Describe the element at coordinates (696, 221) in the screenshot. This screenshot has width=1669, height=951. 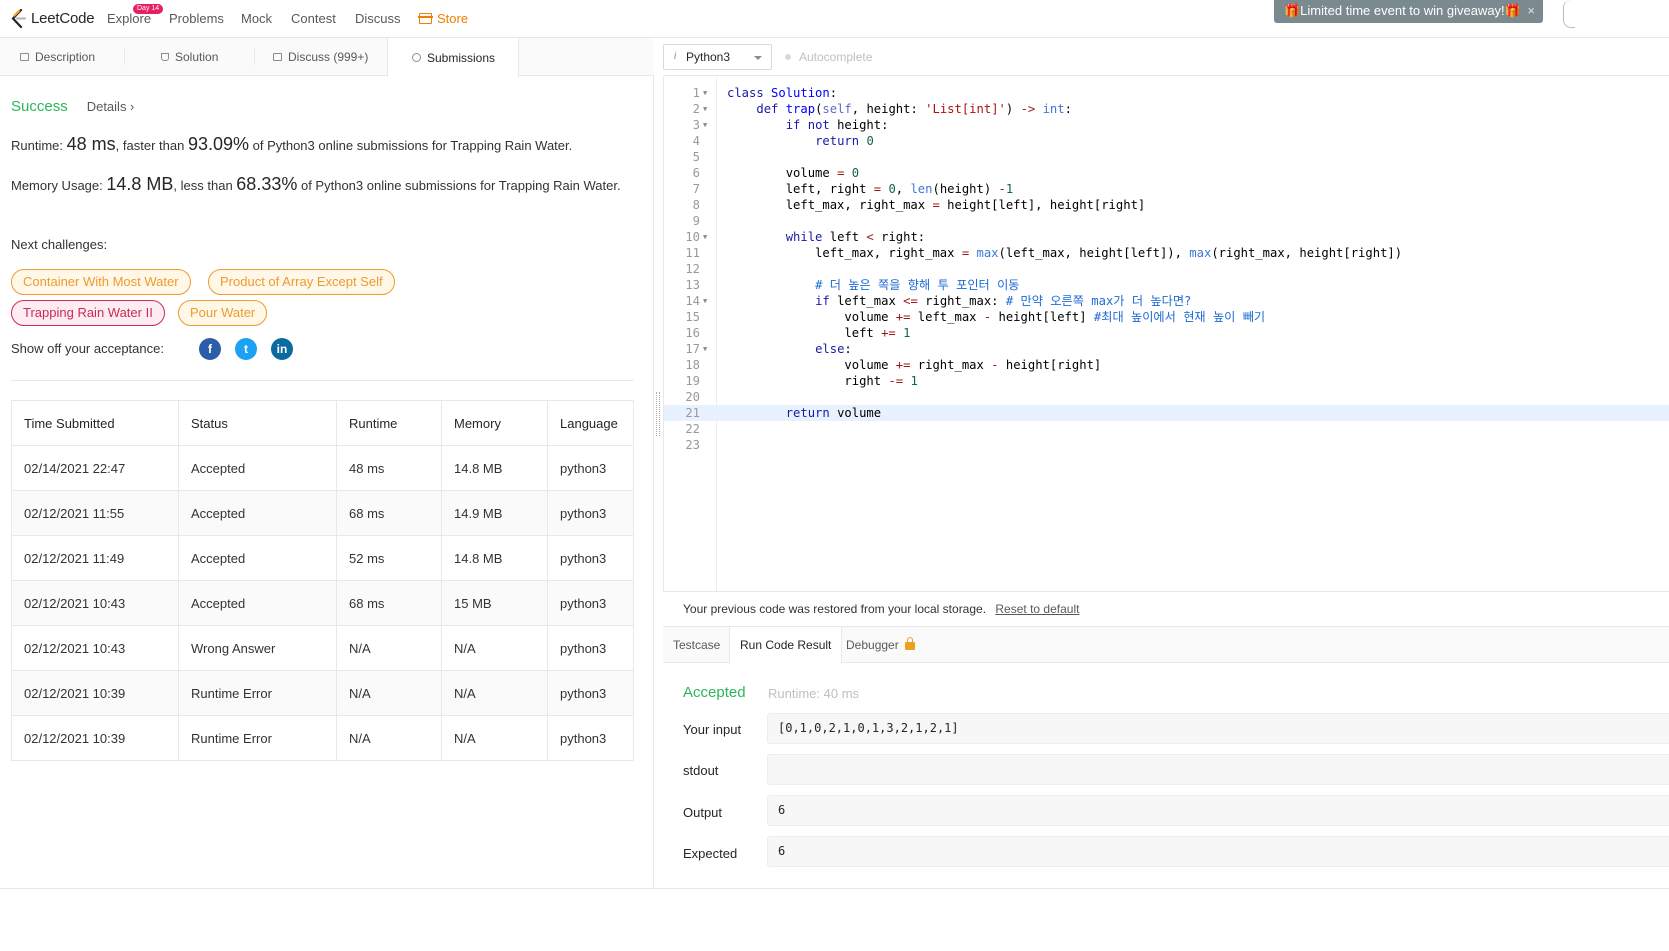
I see `line-number: 9` at that location.